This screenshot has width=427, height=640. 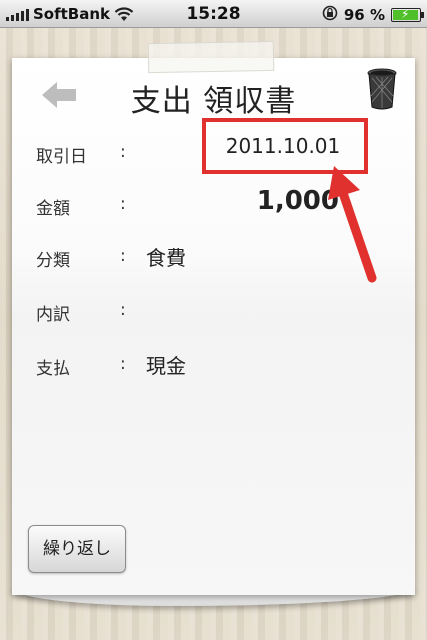 What do you see at coordinates (53, 209) in the screenshot?
I see `amount-label: 金額` at bounding box center [53, 209].